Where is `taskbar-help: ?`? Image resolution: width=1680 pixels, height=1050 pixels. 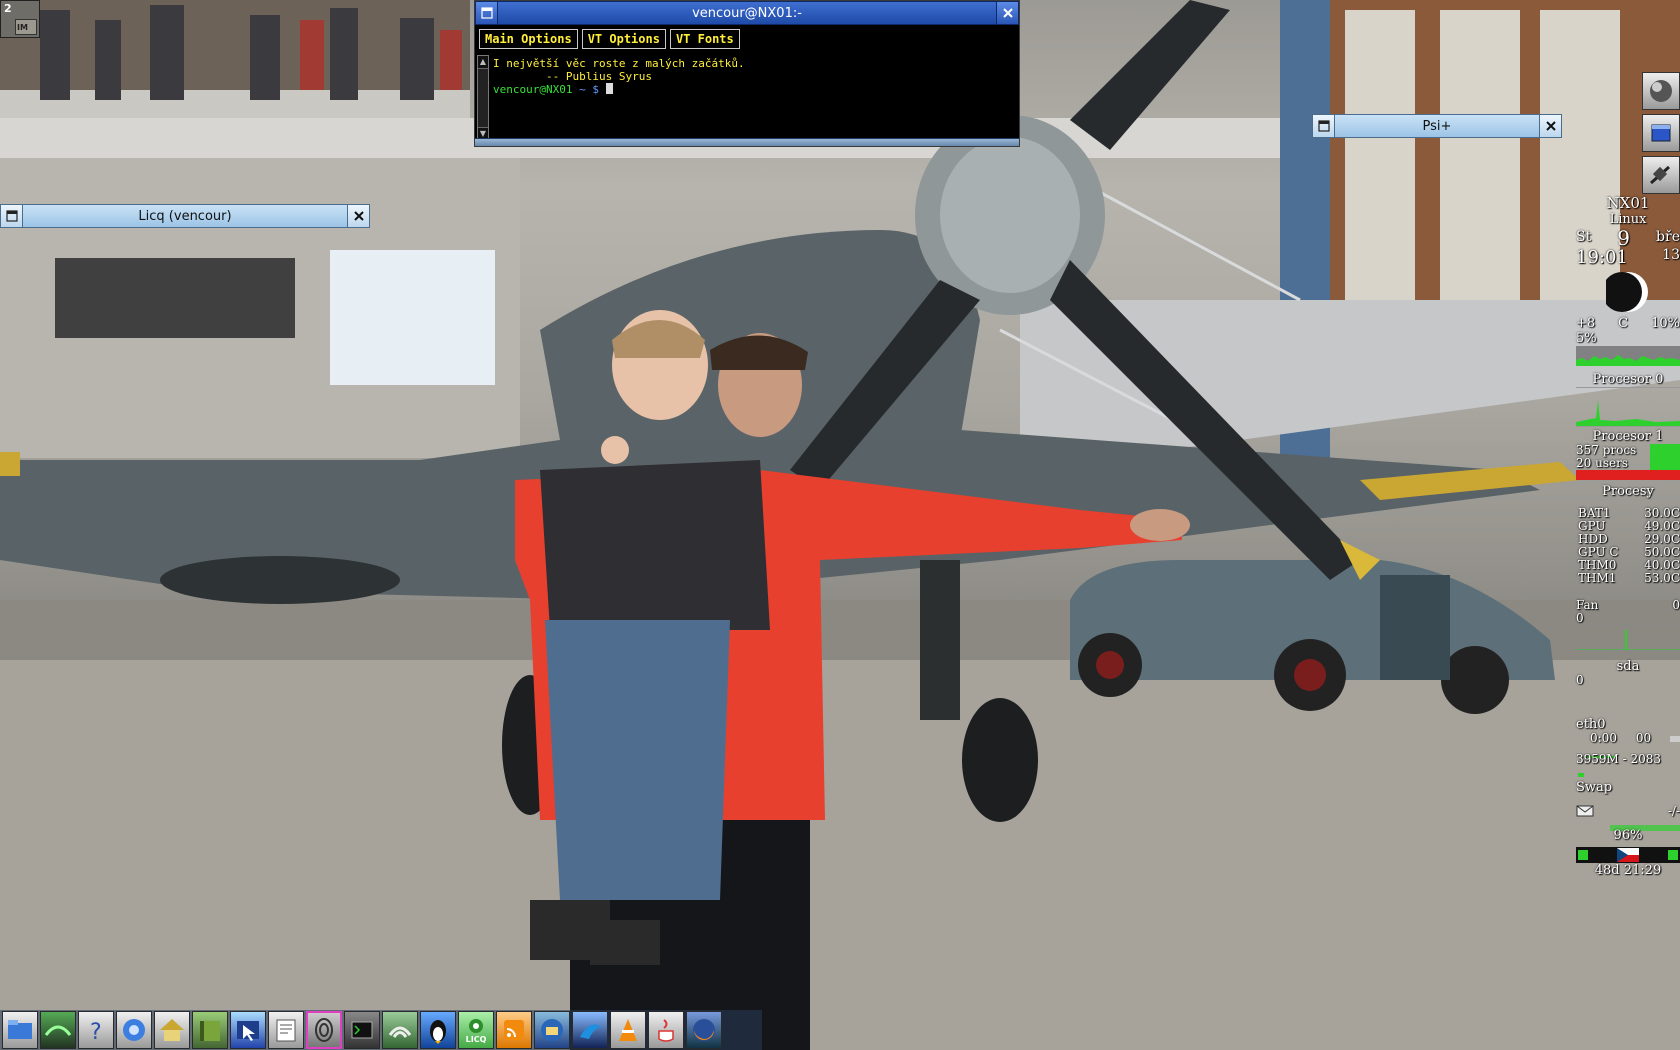 taskbar-help: ? is located at coordinates (96, 1030).